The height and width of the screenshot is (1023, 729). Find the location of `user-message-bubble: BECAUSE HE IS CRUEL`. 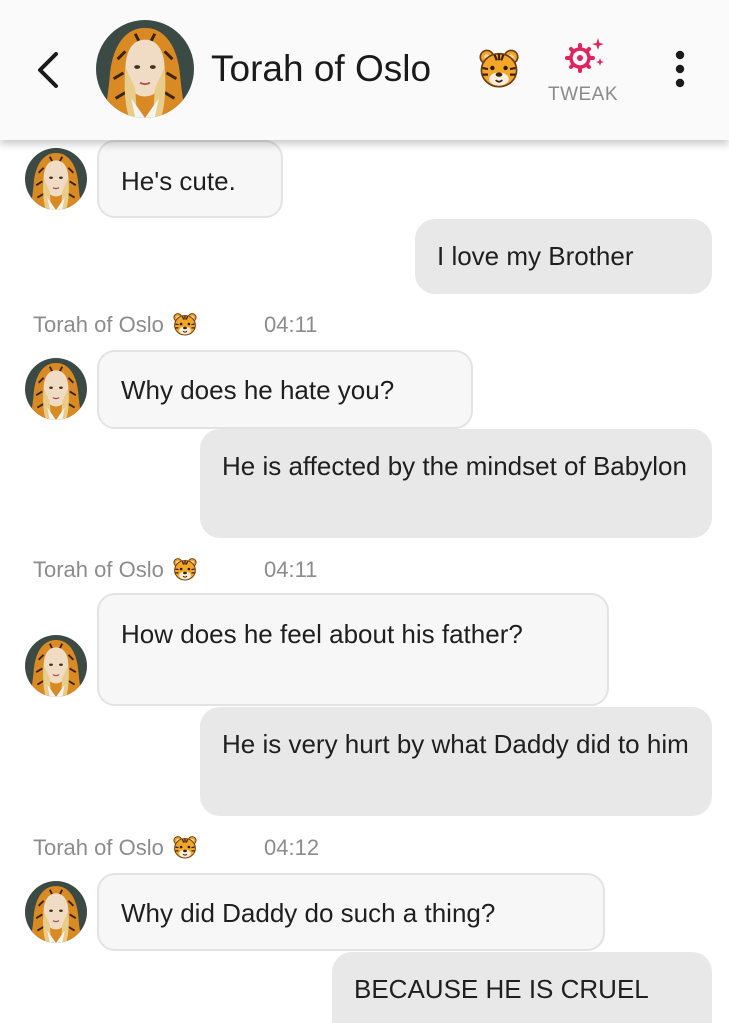

user-message-bubble: BECAUSE HE IS CRUEL is located at coordinates (522, 987).